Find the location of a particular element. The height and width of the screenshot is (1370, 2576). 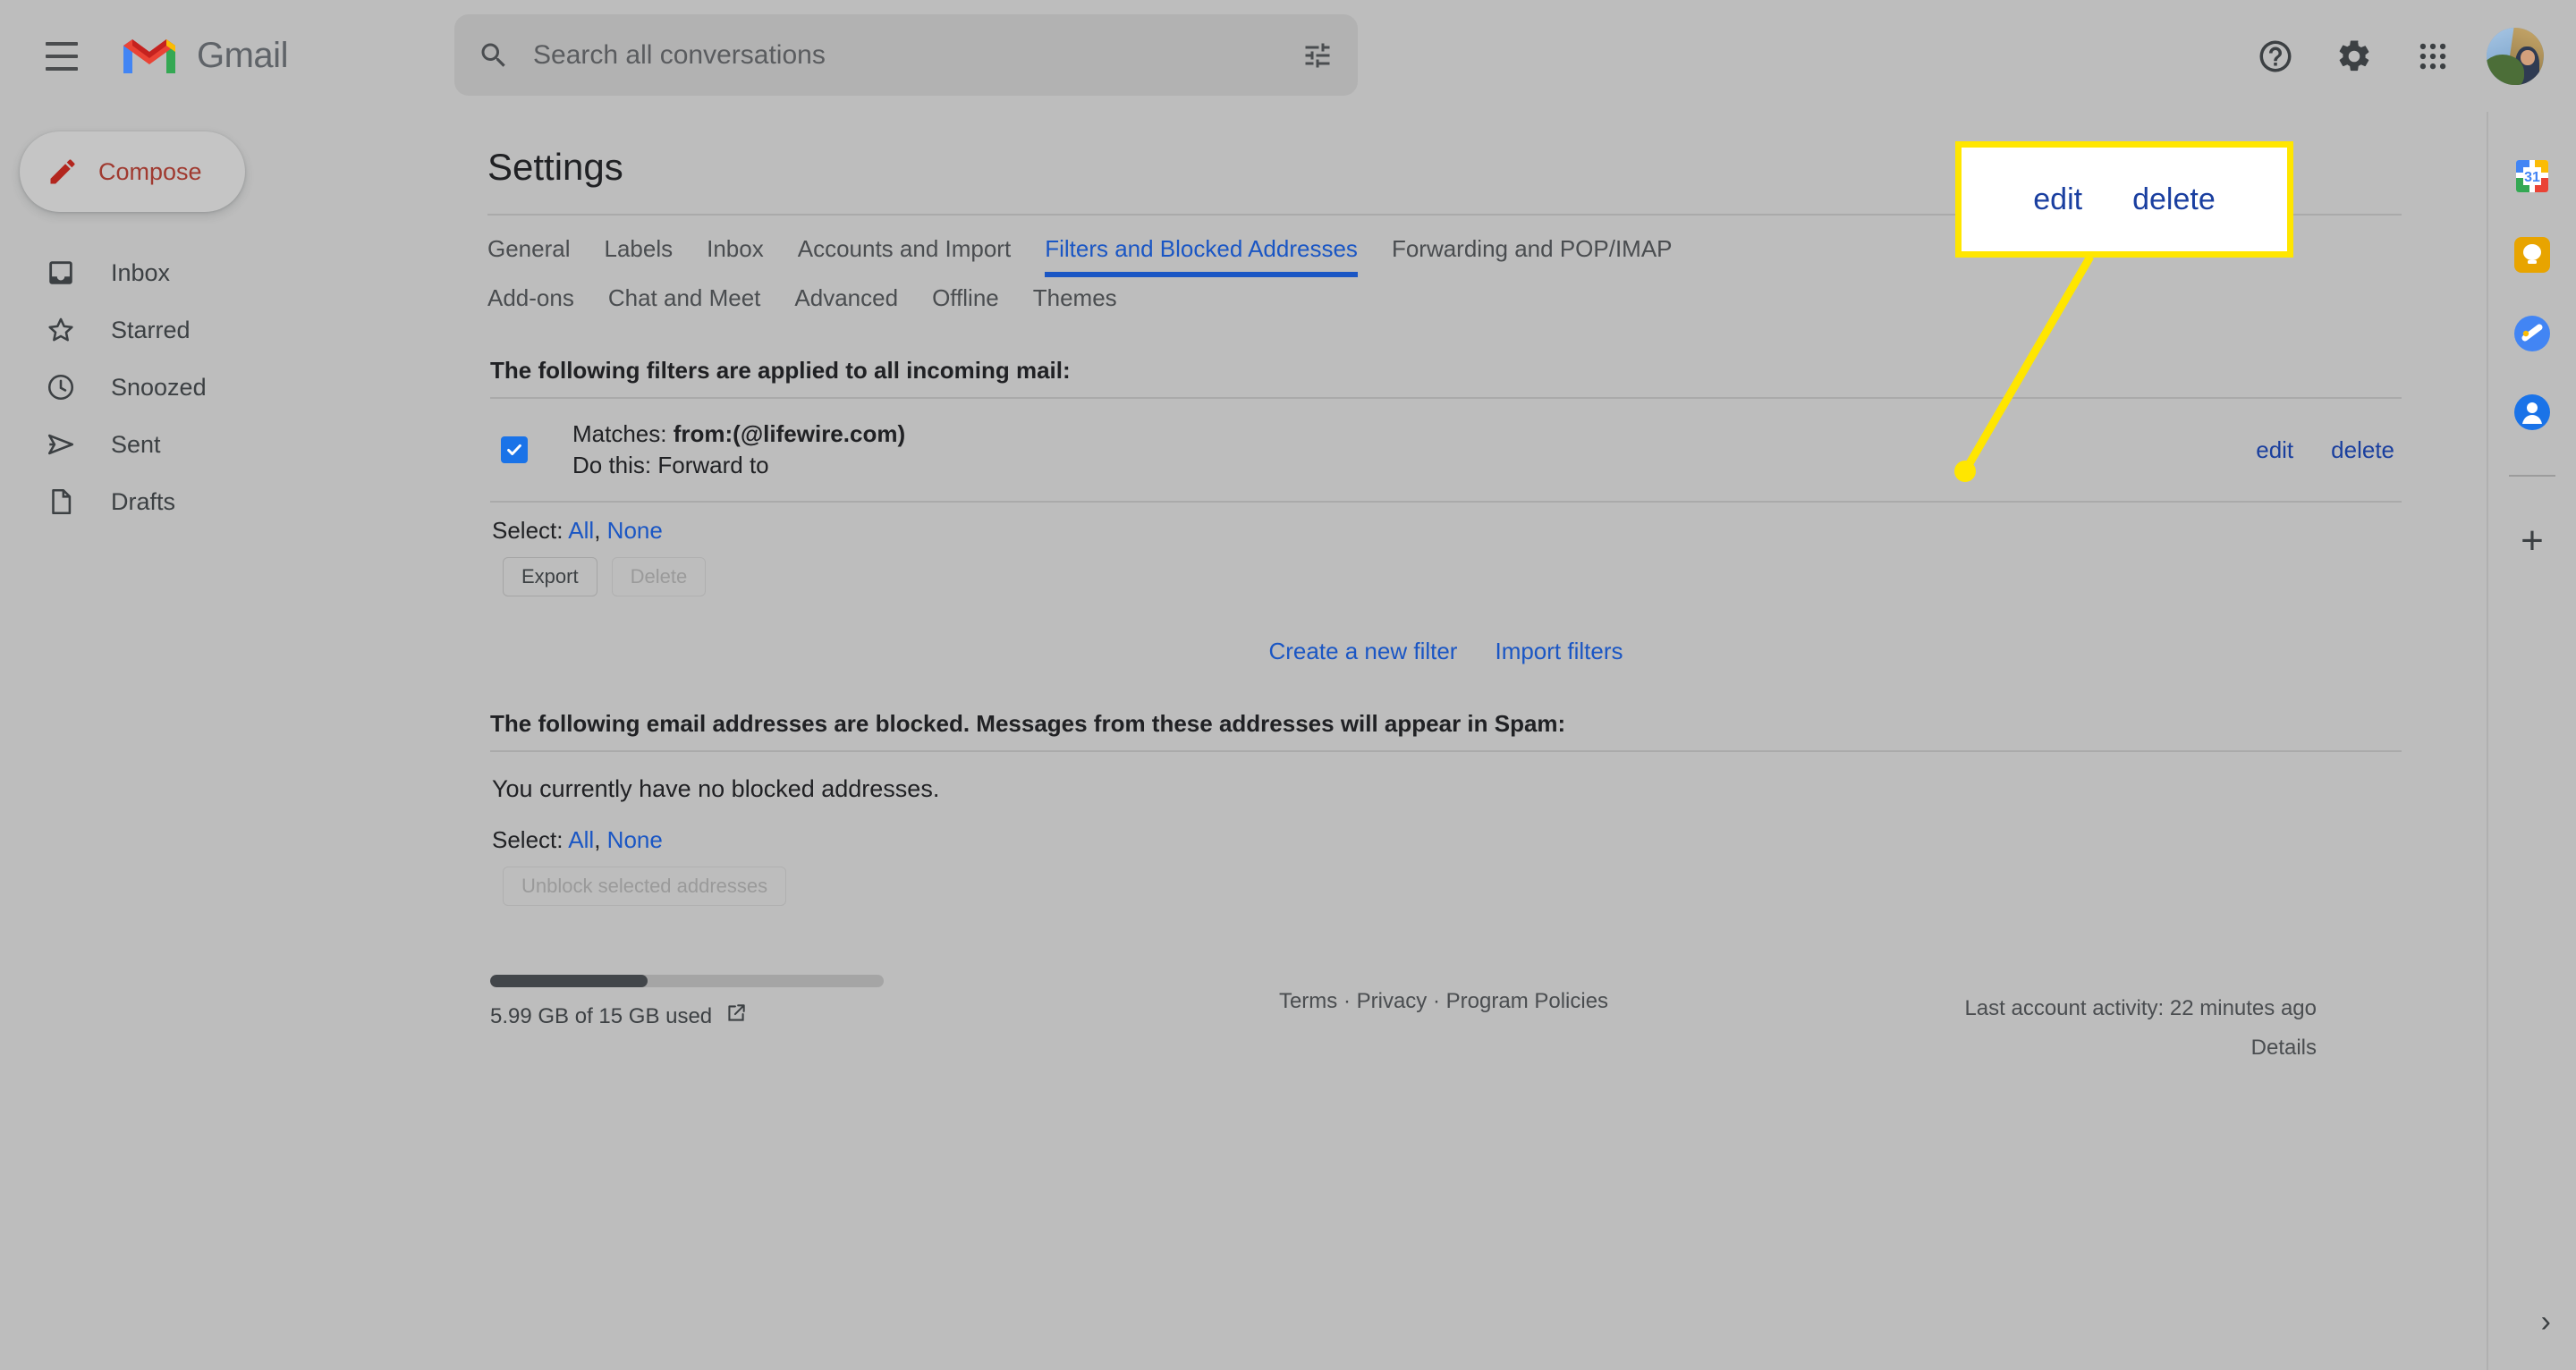

storage-text-row: 5.99 GB of 15 GB used is located at coordinates (740, 1016).